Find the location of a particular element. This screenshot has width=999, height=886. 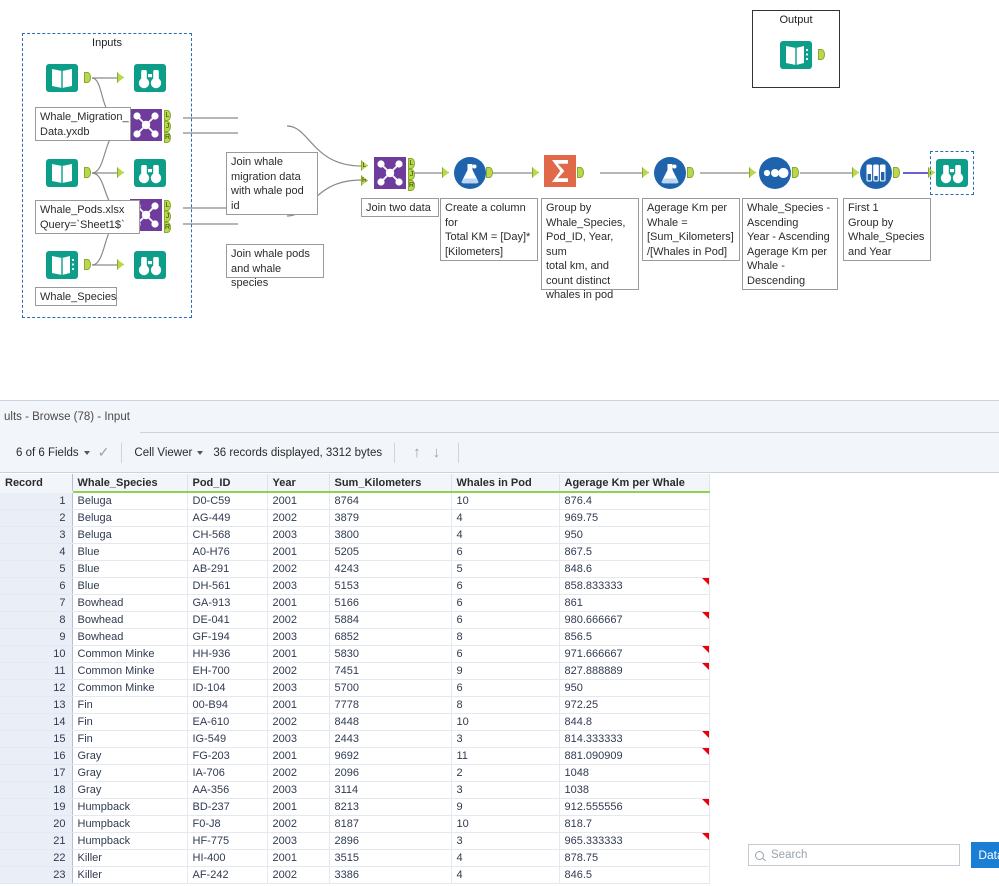

join-right-input-anchor: R is located at coordinates (364, 180).